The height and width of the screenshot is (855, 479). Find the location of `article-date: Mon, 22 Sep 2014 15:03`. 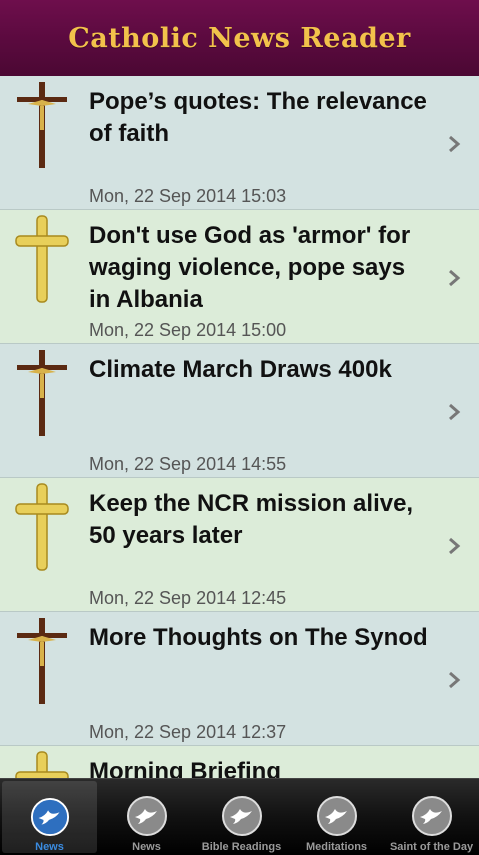

article-date: Mon, 22 Sep 2014 15:03 is located at coordinates (188, 196).